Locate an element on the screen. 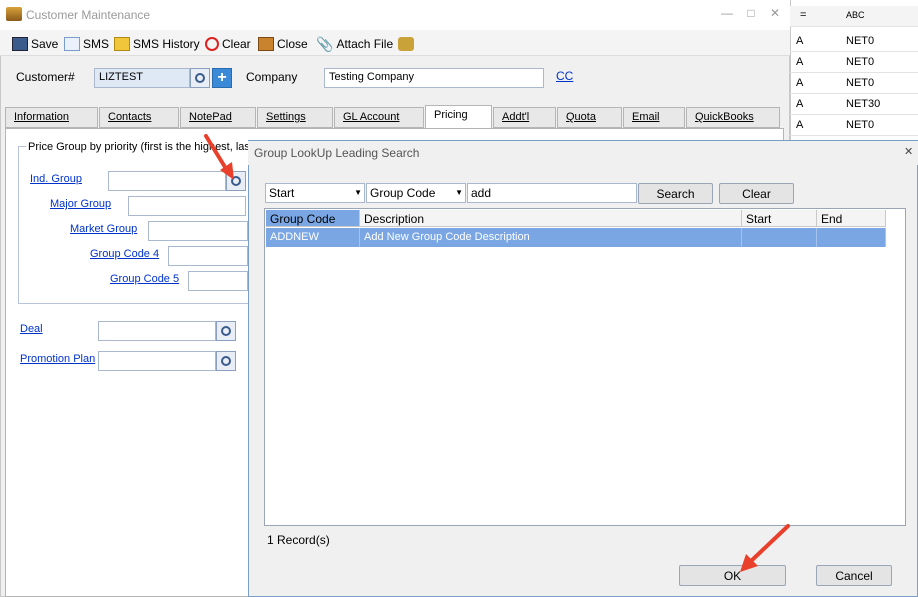 This screenshot has width=918, height=597. paperclip-icon: 📎 is located at coordinates (325, 43).